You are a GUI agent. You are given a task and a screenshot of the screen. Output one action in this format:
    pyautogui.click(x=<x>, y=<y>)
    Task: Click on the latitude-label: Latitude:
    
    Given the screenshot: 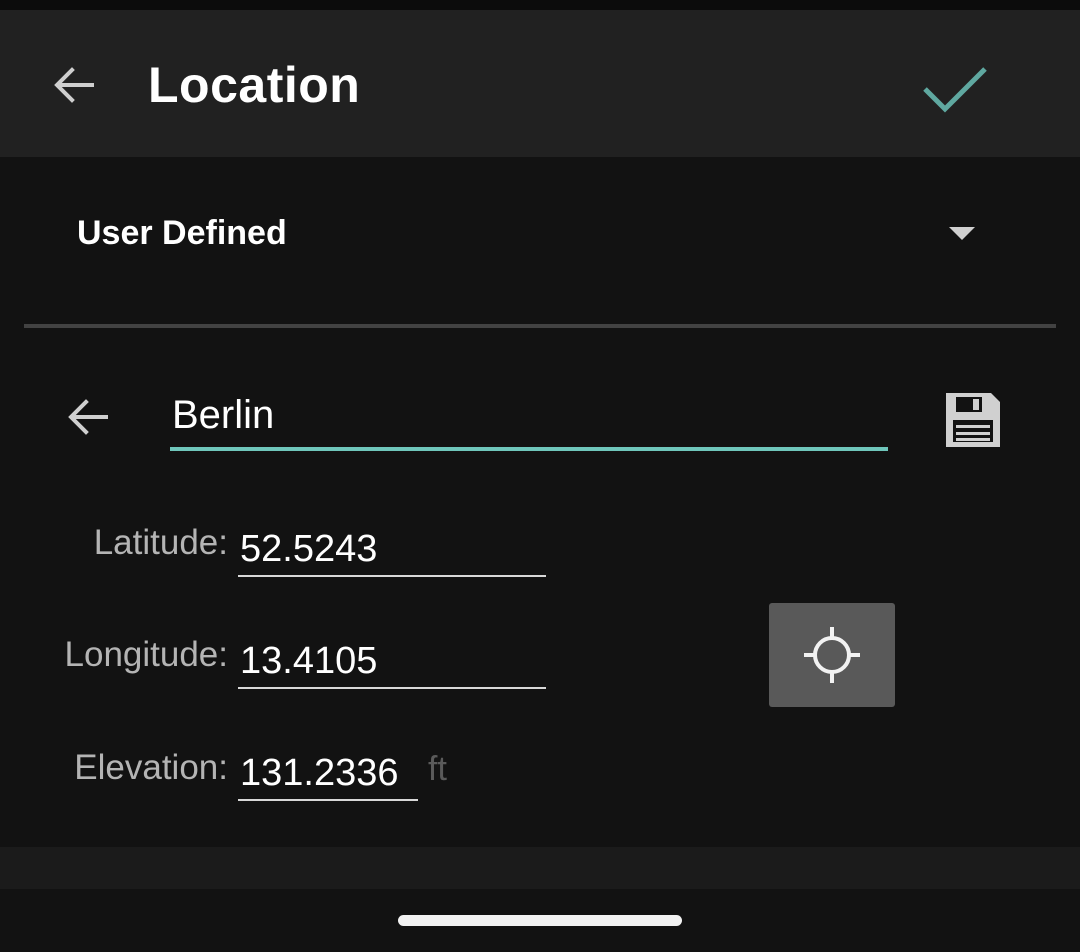 What is the action you would take?
    pyautogui.click(x=160, y=542)
    